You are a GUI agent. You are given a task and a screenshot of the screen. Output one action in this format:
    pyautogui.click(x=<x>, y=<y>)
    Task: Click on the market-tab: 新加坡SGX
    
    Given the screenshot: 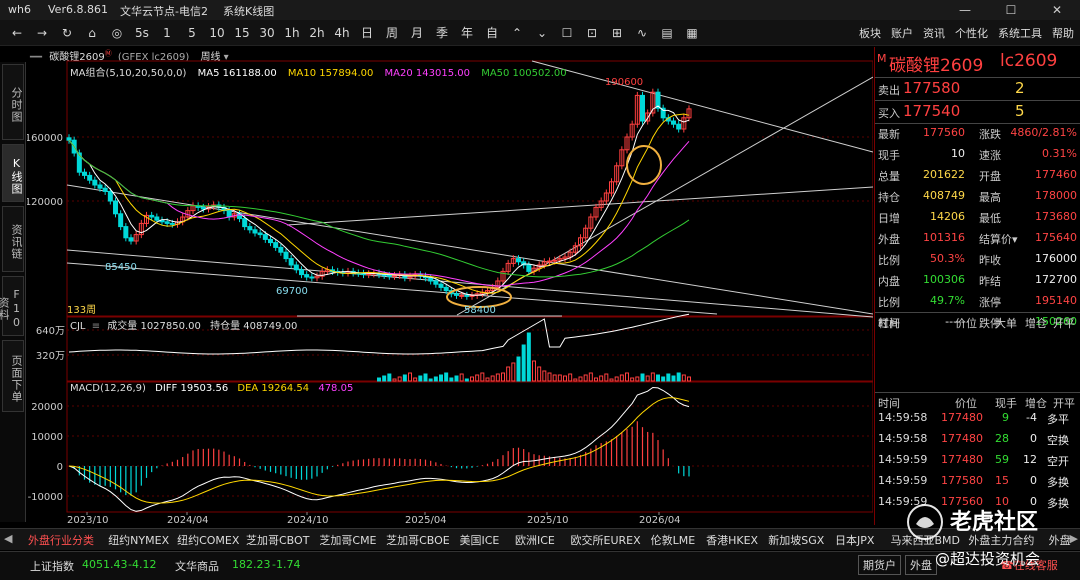 What is the action you would take?
    pyautogui.click(x=796, y=540)
    